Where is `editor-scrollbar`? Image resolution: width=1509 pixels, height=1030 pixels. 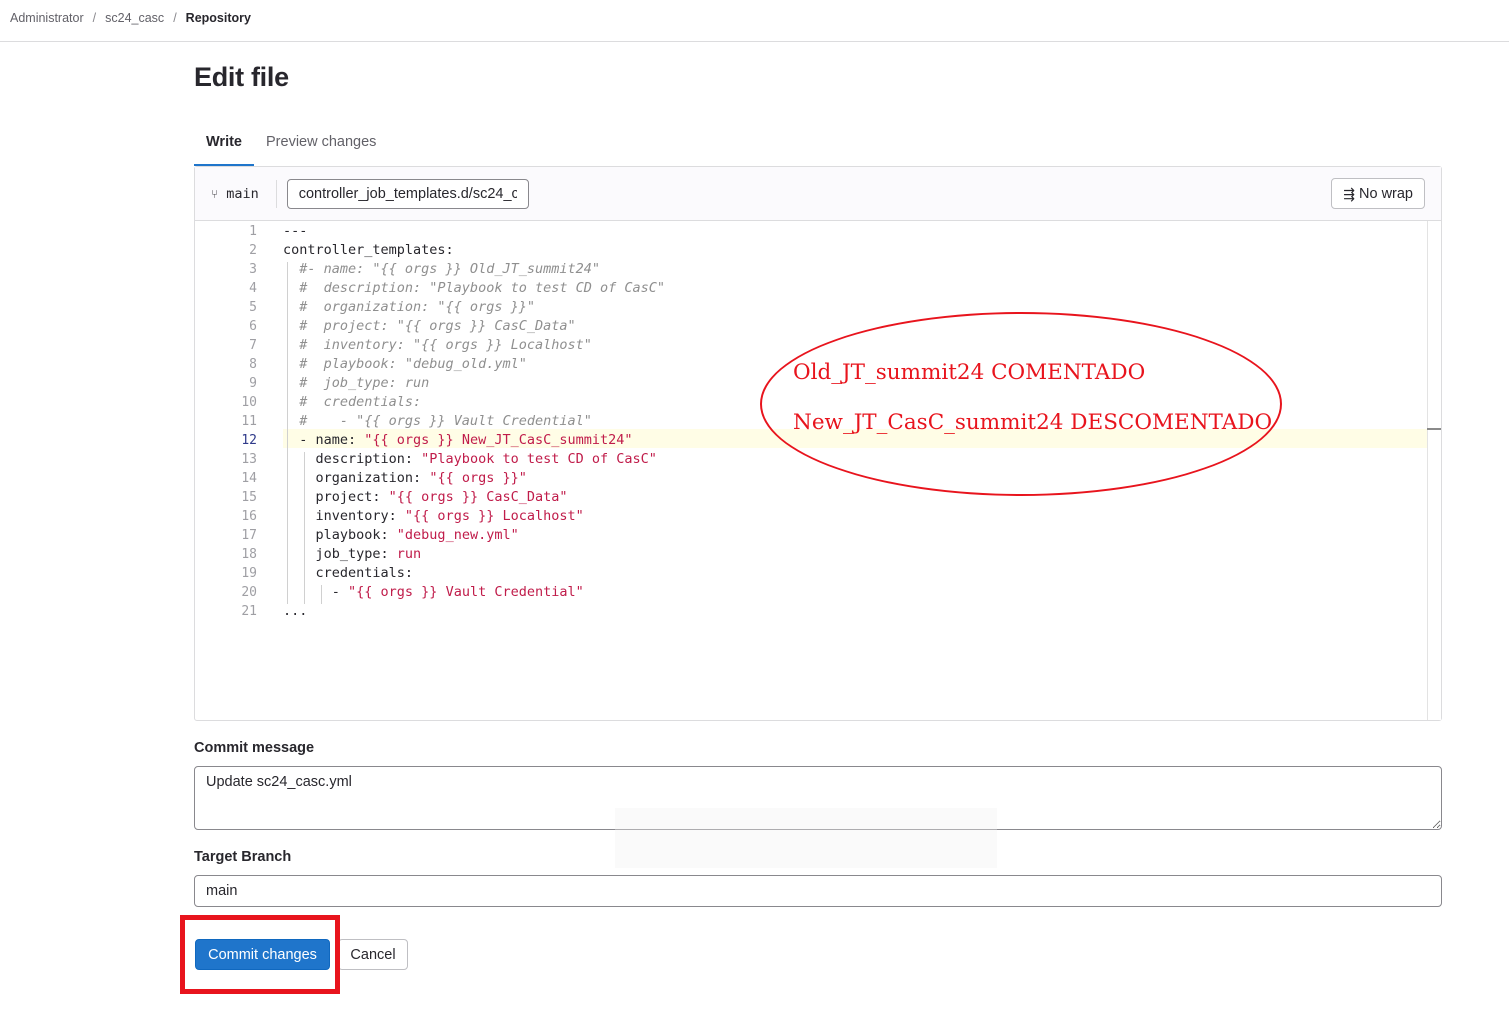 editor-scrollbar is located at coordinates (1434, 470).